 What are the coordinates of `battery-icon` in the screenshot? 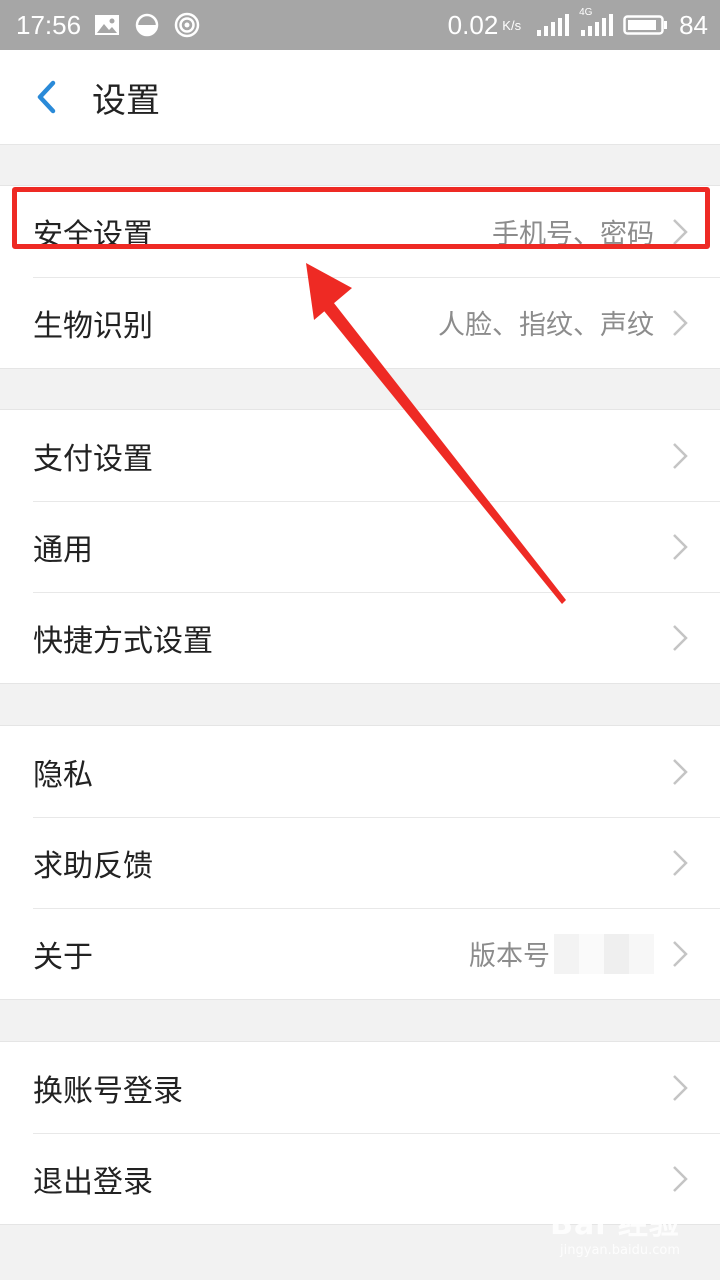 It's located at (645, 25).